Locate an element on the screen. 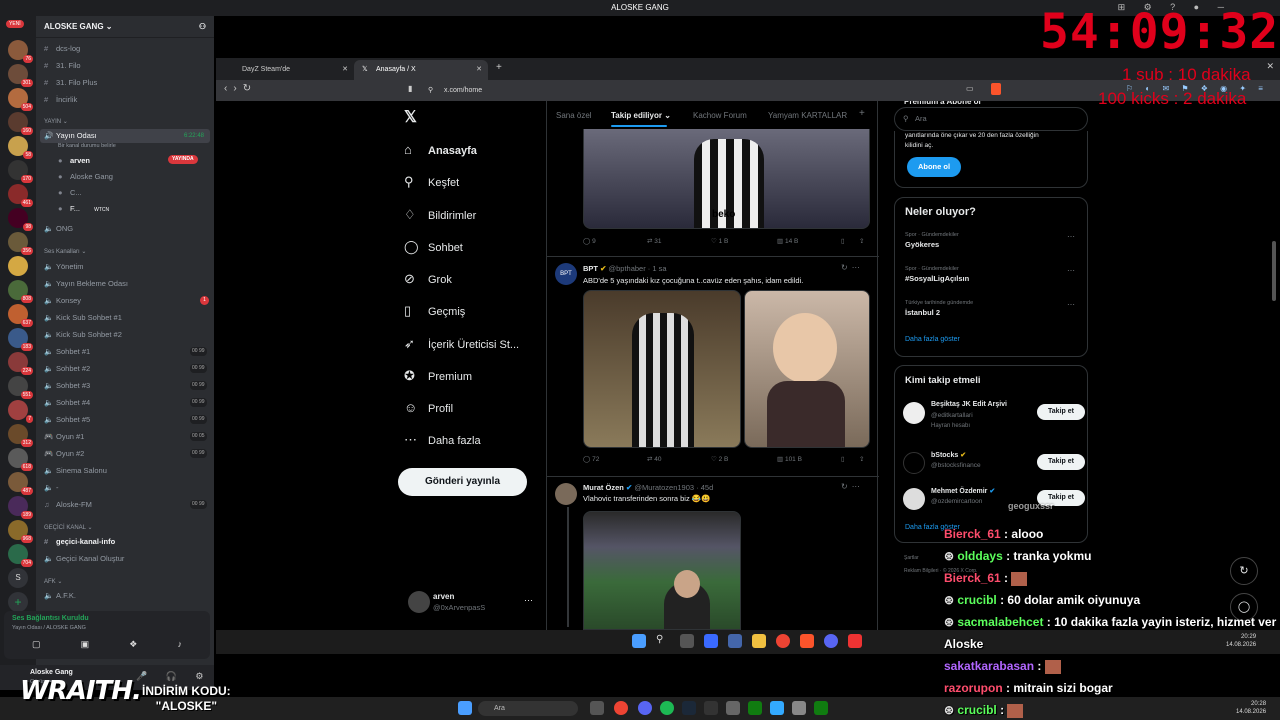 The height and width of the screenshot is (720, 1280). server-icon: 704 is located at coordinates (20, 555).